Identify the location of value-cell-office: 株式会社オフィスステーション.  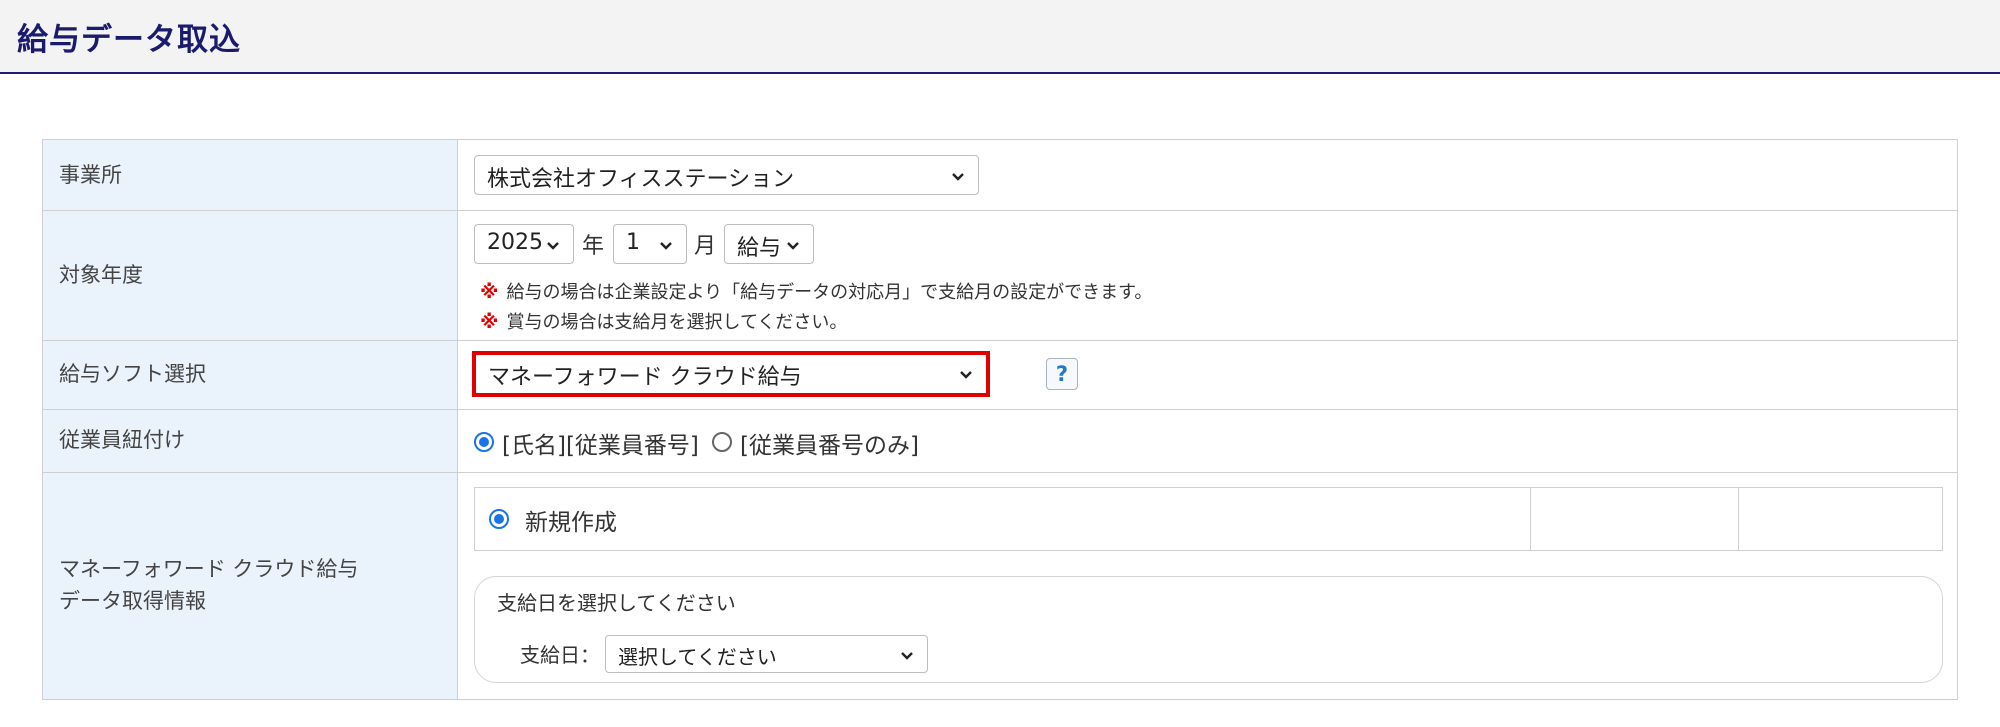
(1207, 175).